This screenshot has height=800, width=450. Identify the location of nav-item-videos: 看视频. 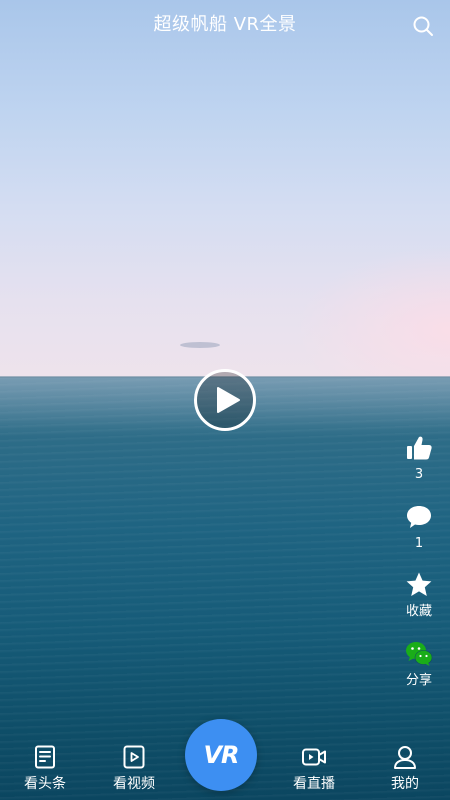
(134, 769).